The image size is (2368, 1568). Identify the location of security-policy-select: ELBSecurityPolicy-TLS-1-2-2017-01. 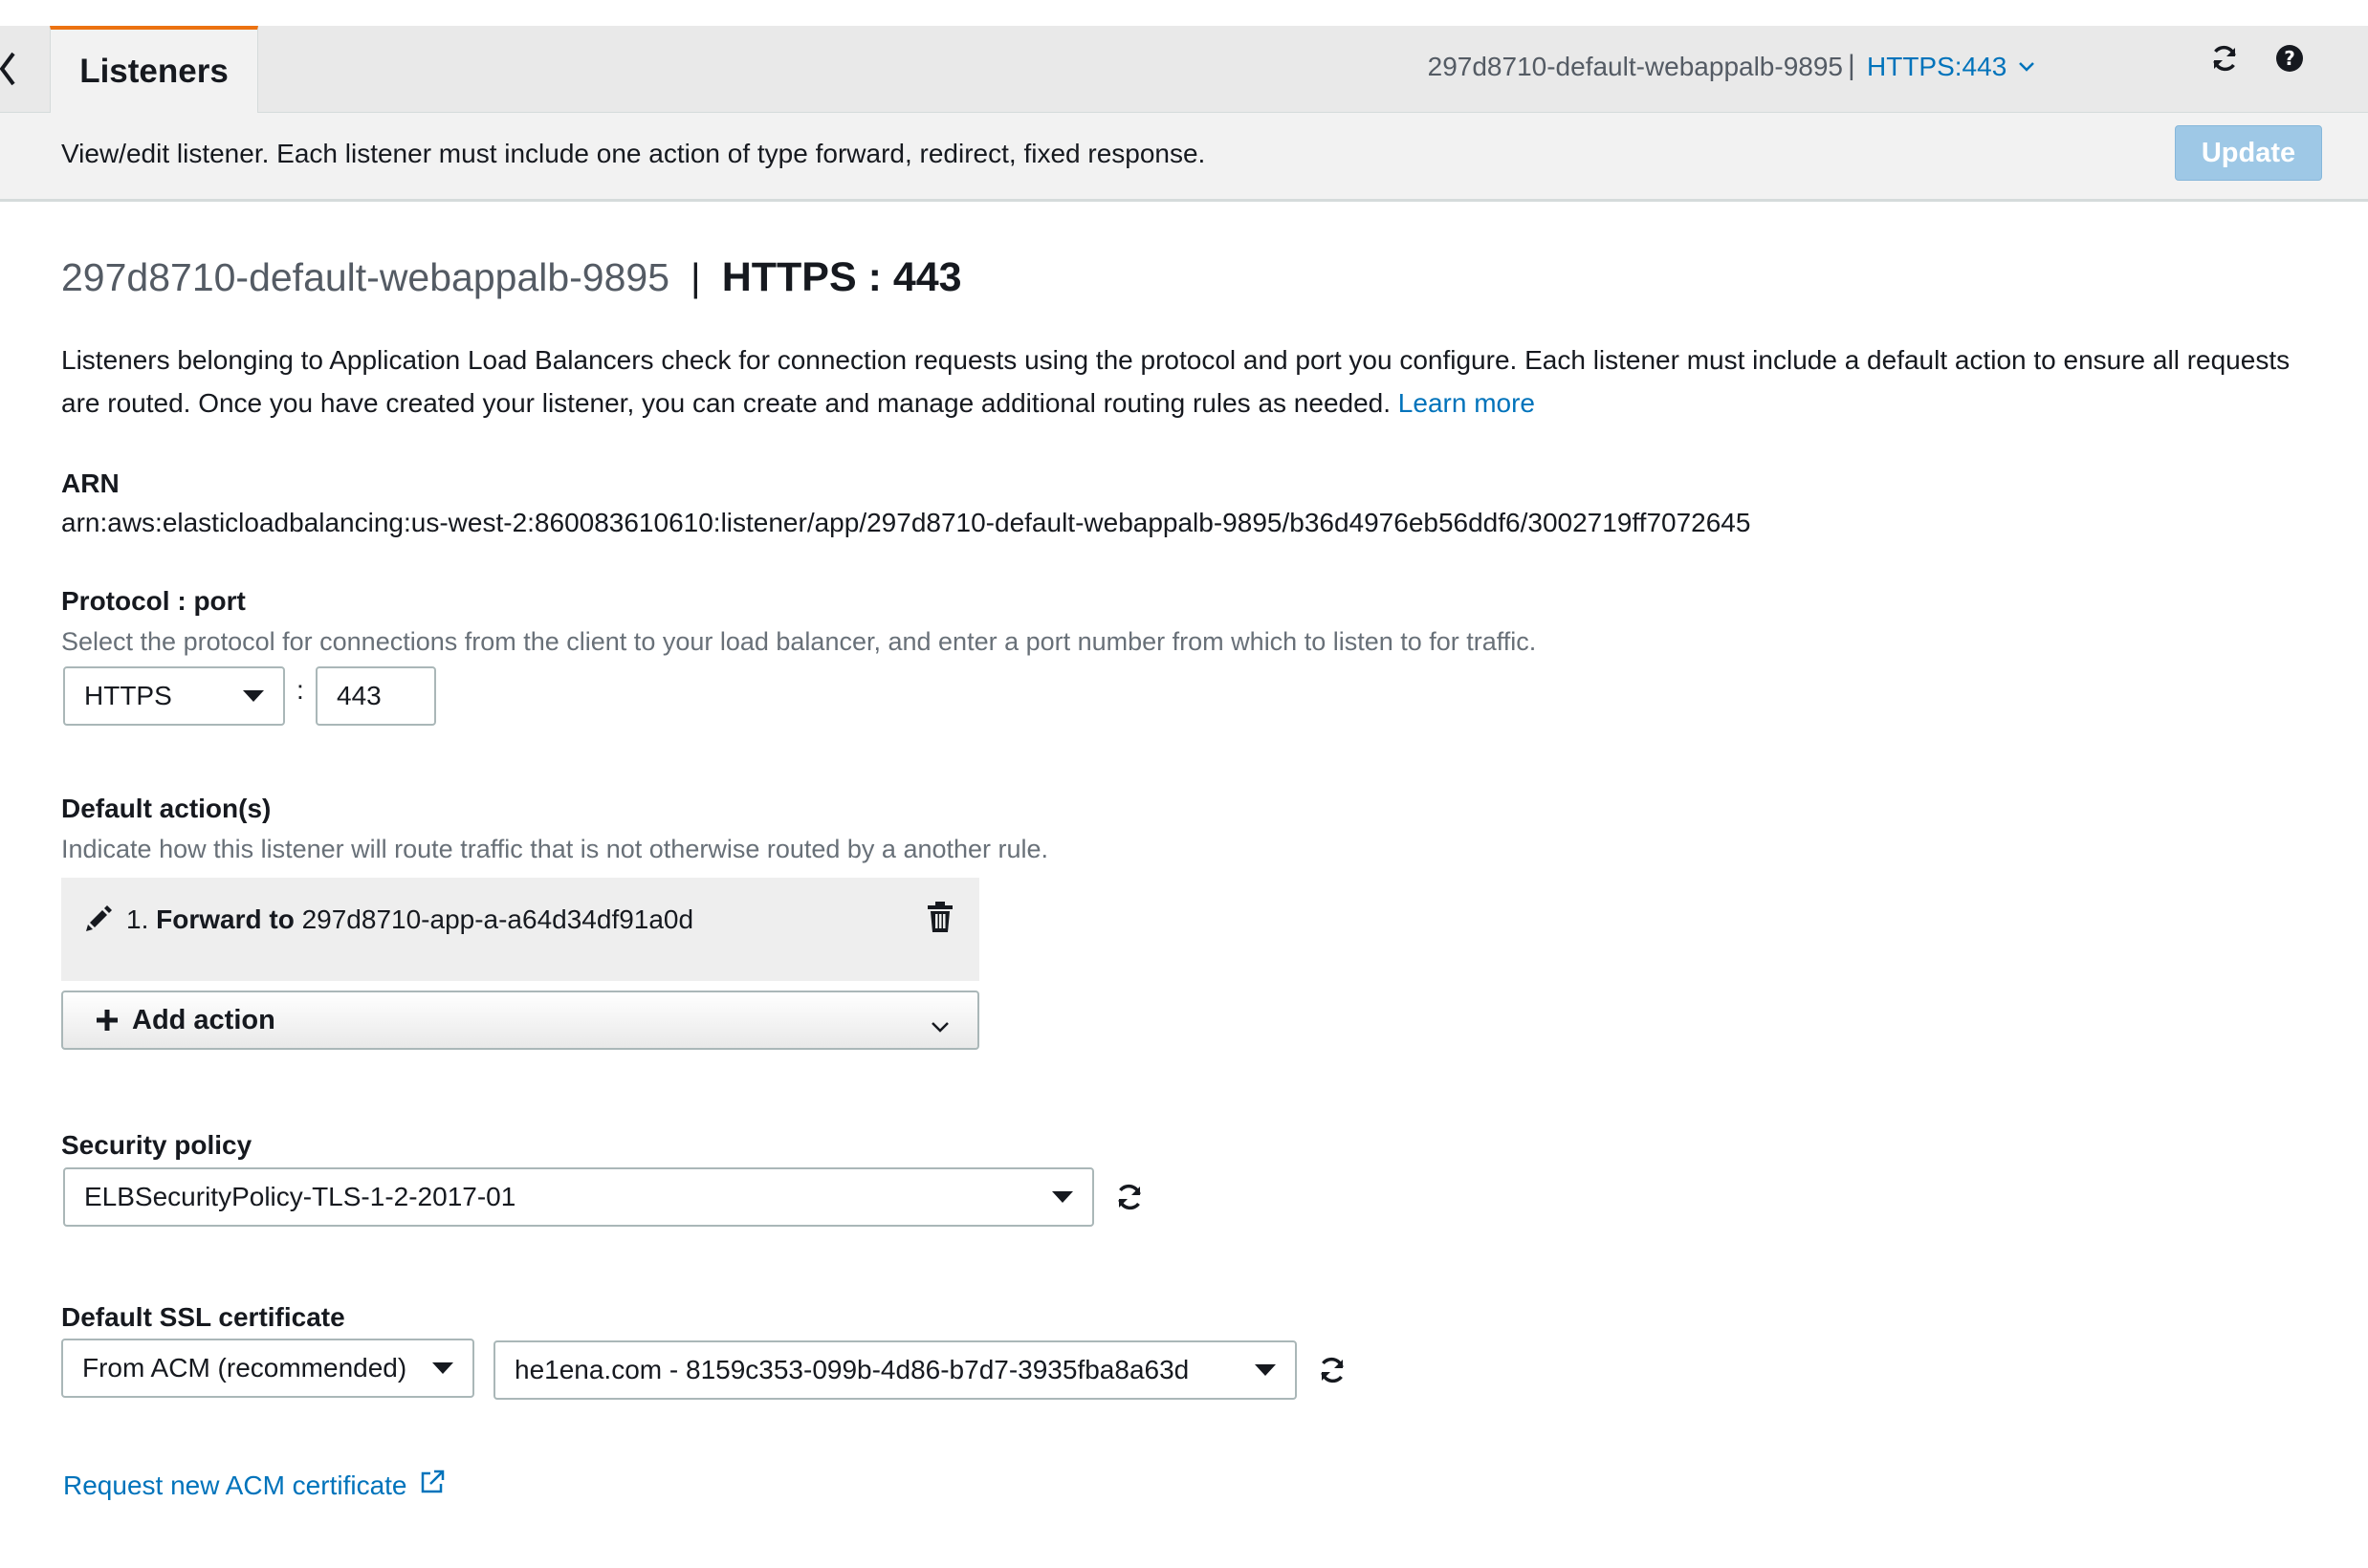
(578, 1197).